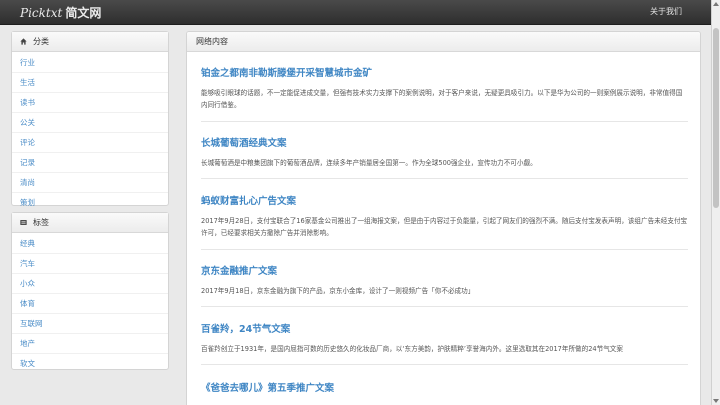 The width and height of the screenshot is (720, 405). What do you see at coordinates (23, 222) in the screenshot?
I see `tag-icon` at bounding box center [23, 222].